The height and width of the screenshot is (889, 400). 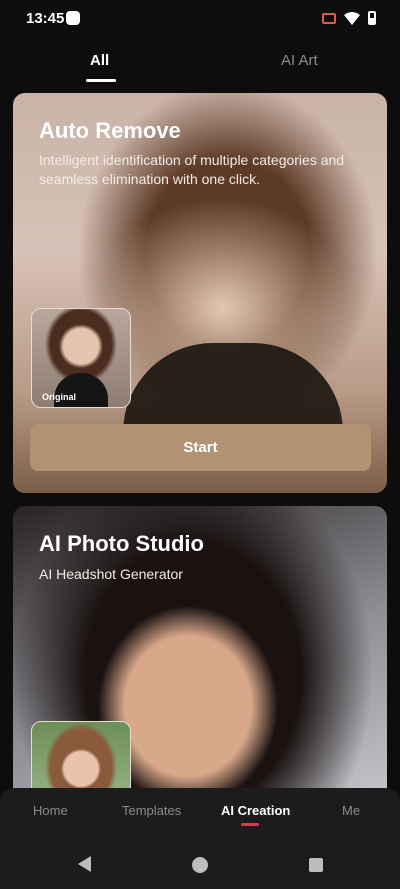 What do you see at coordinates (151, 810) in the screenshot?
I see `nav-templates: Templates` at bounding box center [151, 810].